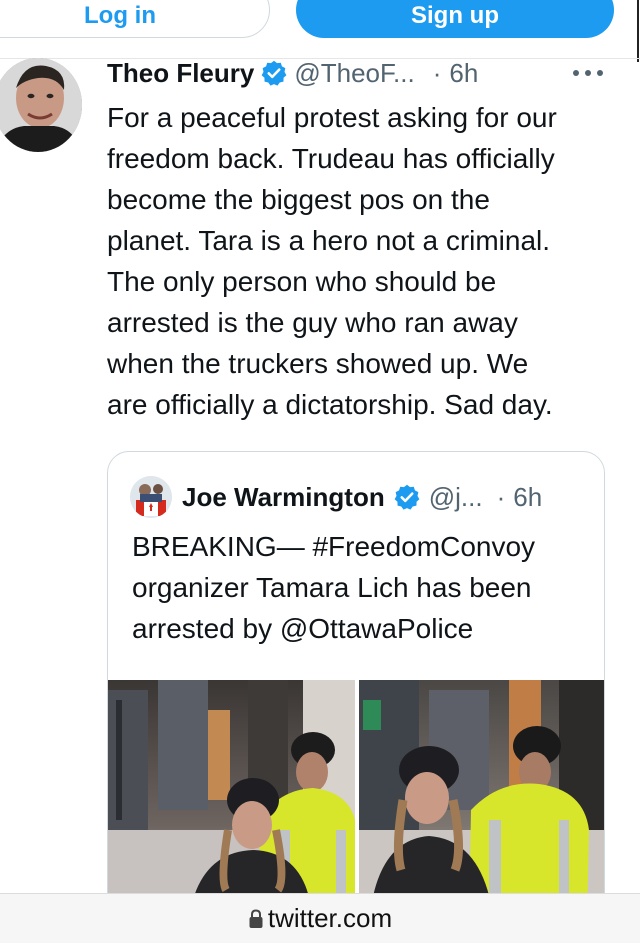 The width and height of the screenshot is (640, 943). I want to click on quoted-author-name: Joe Warmington, so click(283, 497).